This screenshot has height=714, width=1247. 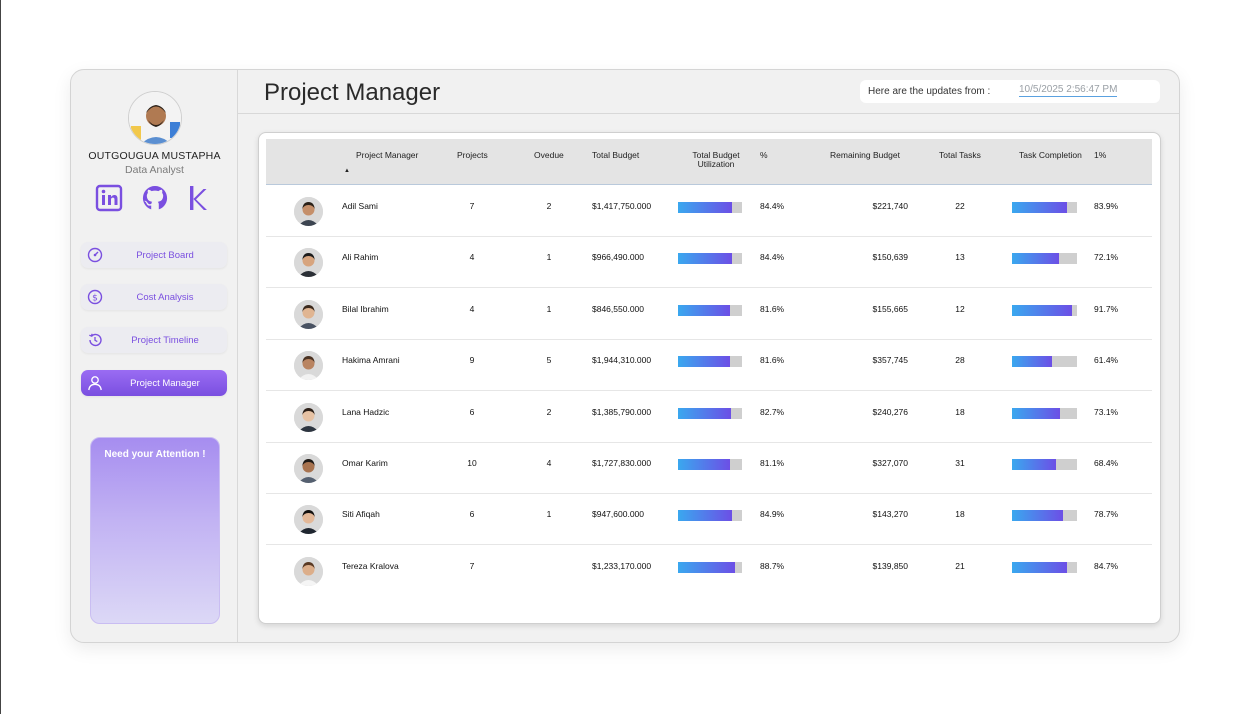 What do you see at coordinates (764, 155) in the screenshot?
I see `col-percent: %` at bounding box center [764, 155].